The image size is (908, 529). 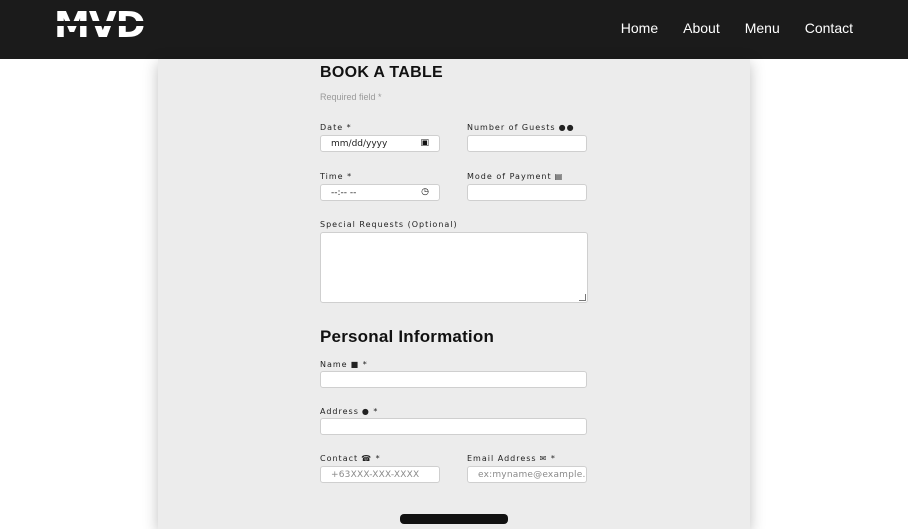 I want to click on special-requests-textarea, so click(x=454, y=267).